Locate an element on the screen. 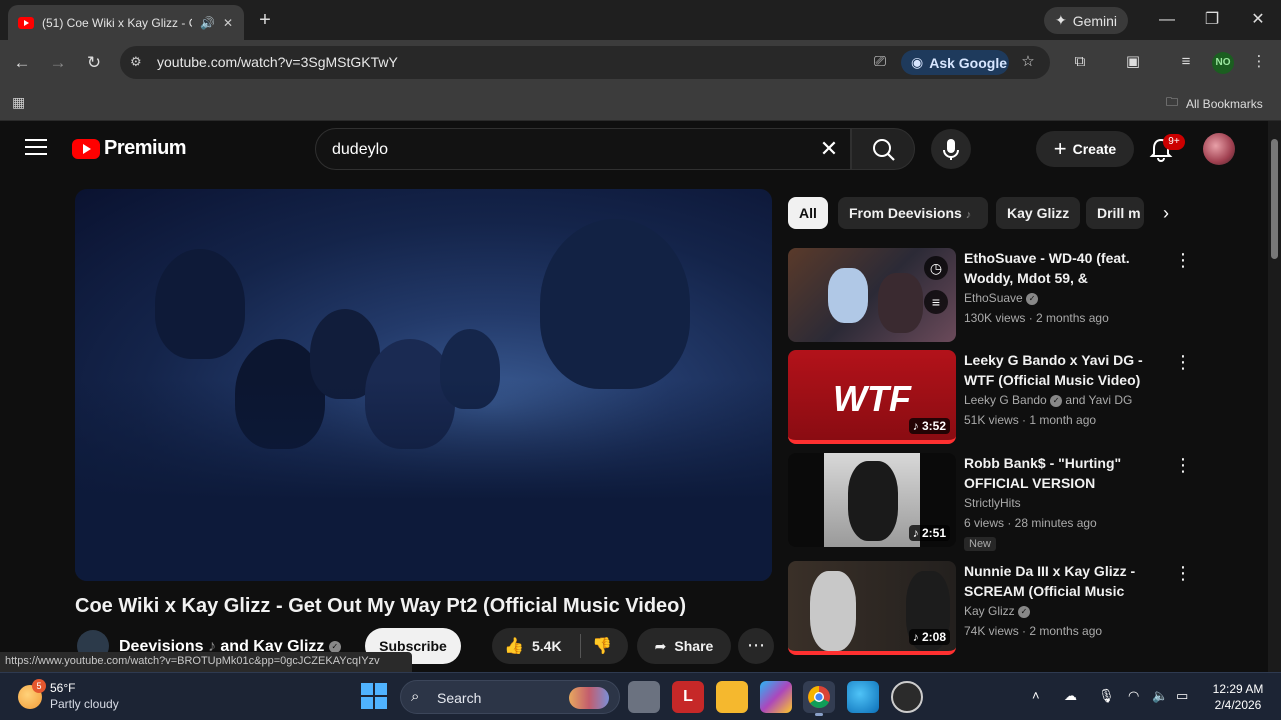  menu-hamburger-icon is located at coordinates (36, 148).